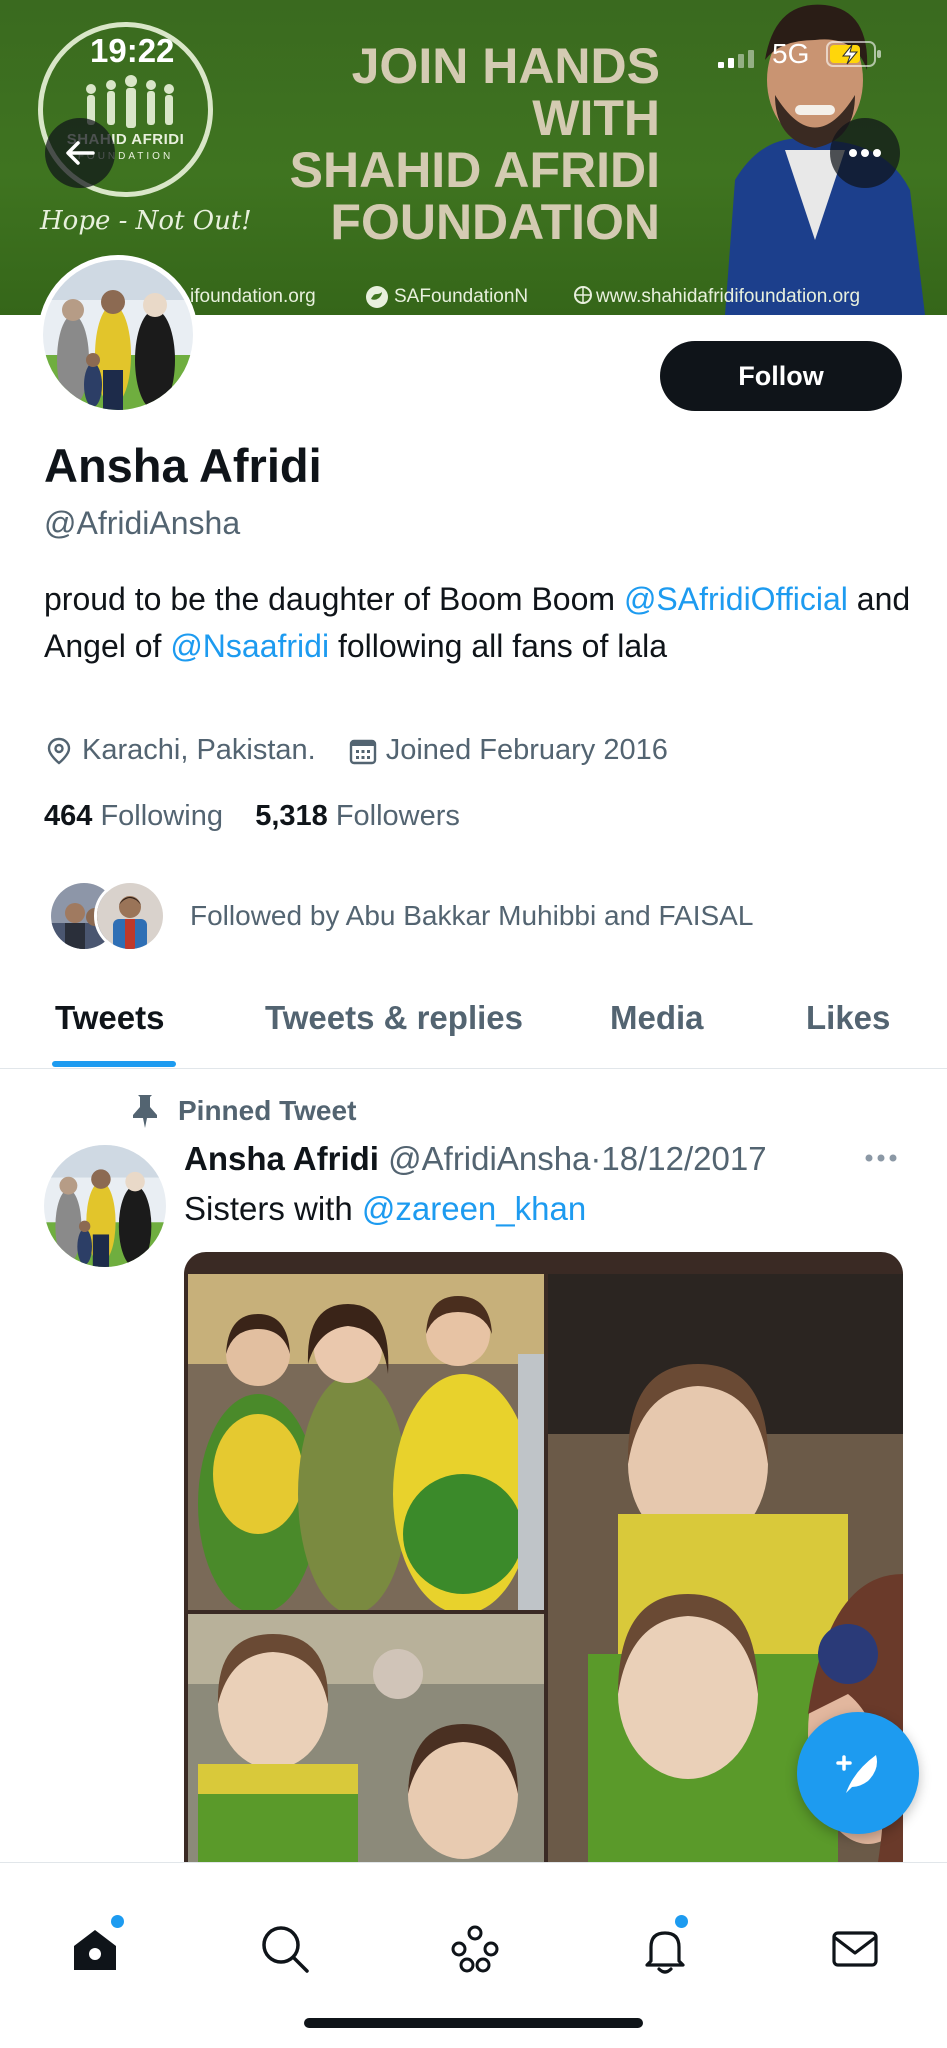 The height and width of the screenshot is (2048, 947). I want to click on banner-tagline: Hope - Not Out!, so click(146, 221).